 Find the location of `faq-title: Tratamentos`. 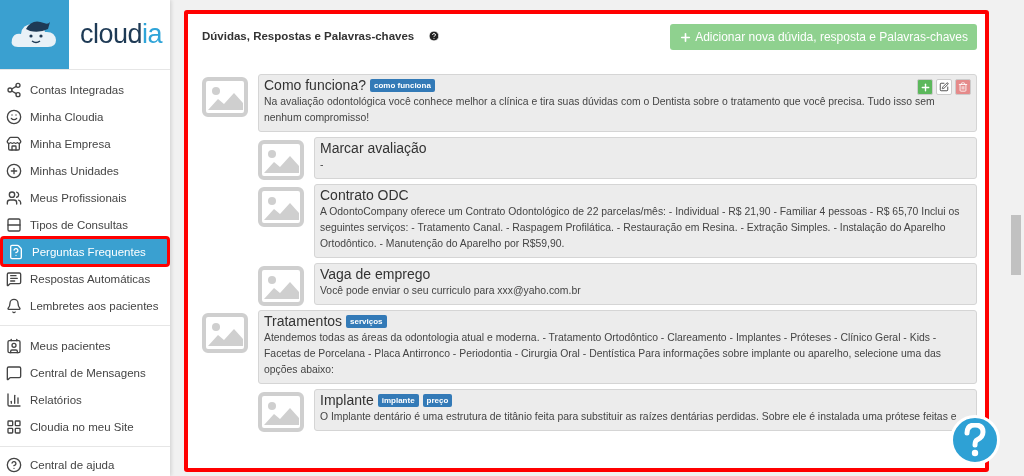

faq-title: Tratamentos is located at coordinates (303, 321).